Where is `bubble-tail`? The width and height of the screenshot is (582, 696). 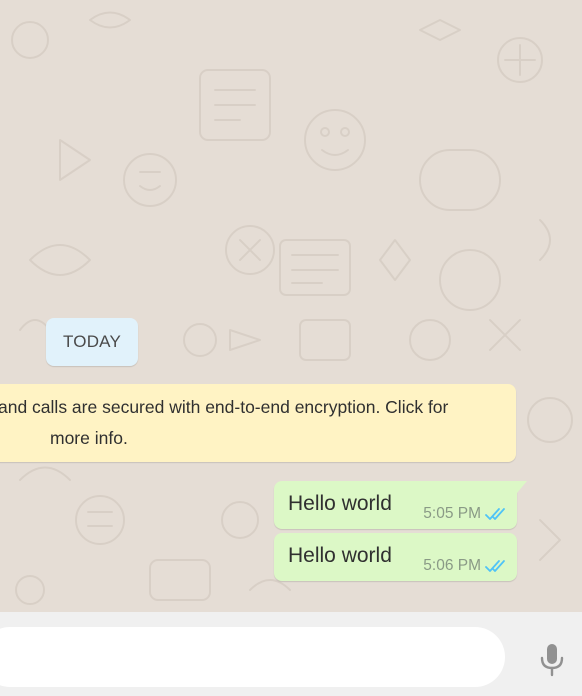
bubble-tail is located at coordinates (522, 487).